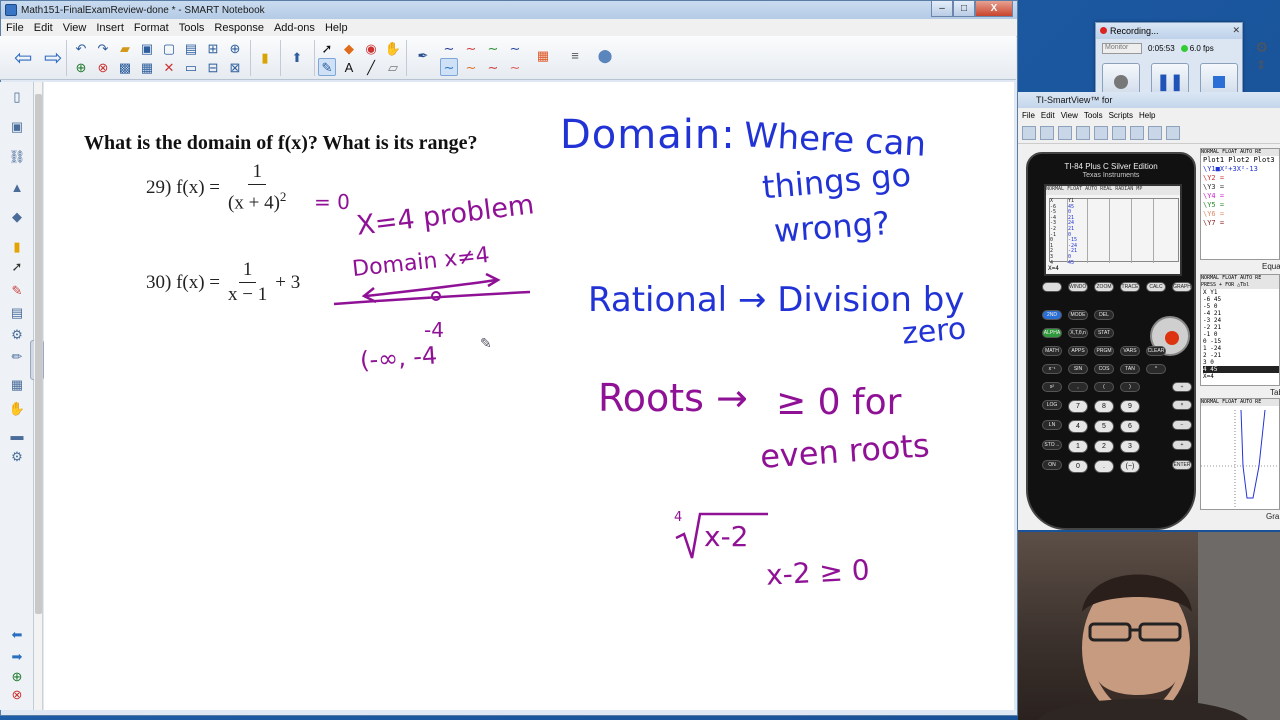 Image resolution: width=1280 pixels, height=720 pixels. What do you see at coordinates (1069, 115) in the screenshot?
I see `ti-menu-view: View` at bounding box center [1069, 115].